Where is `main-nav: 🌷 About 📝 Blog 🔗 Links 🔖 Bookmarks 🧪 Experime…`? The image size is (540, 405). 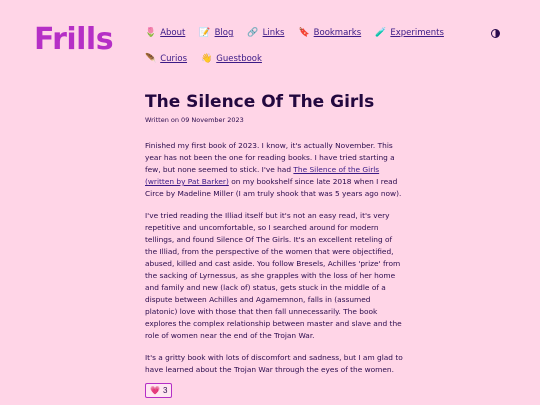 main-nav: 🌷 About 📝 Blog 🔗 Links 🔖 Bookmarks 🧪 Experime… is located at coordinates (310, 54).